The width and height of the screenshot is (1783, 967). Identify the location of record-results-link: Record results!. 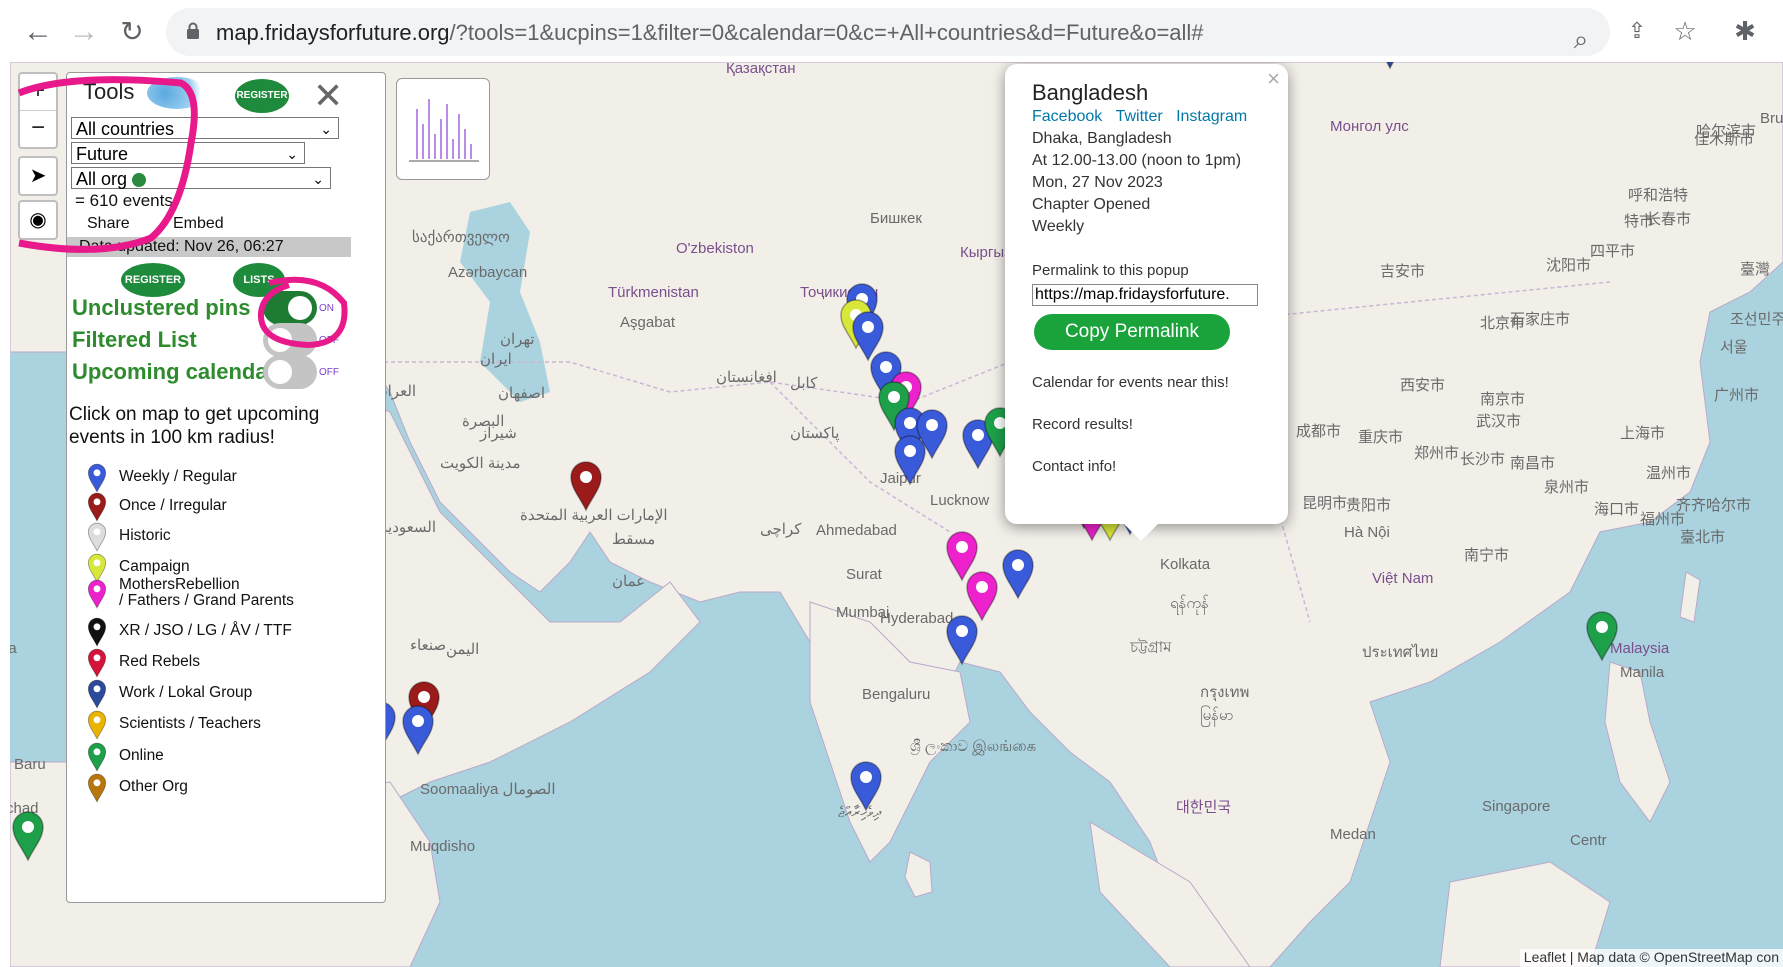
(1082, 424).